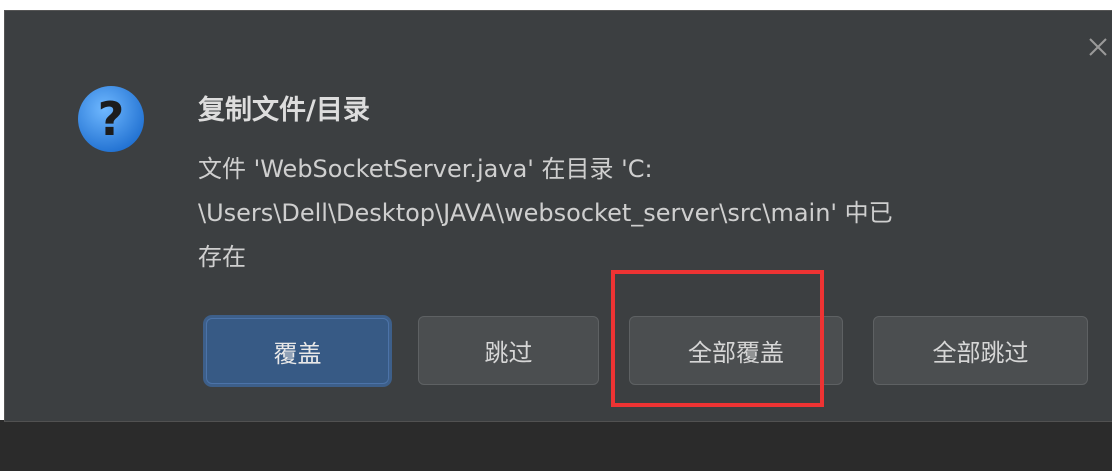 This screenshot has height=471, width=1112. Describe the element at coordinates (556, 445) in the screenshot. I see `ide-background` at that location.